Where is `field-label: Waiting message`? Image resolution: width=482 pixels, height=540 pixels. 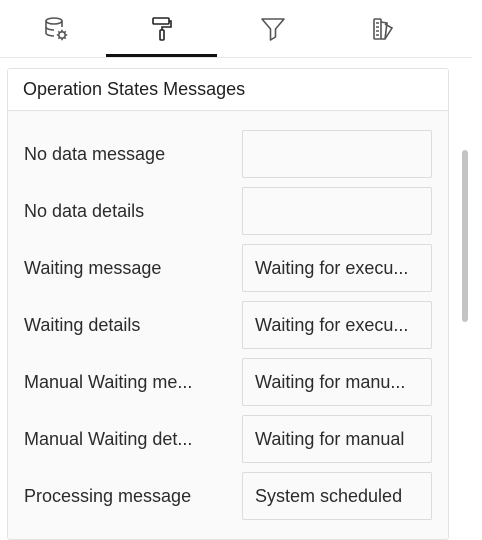 field-label: Waiting message is located at coordinates (93, 268).